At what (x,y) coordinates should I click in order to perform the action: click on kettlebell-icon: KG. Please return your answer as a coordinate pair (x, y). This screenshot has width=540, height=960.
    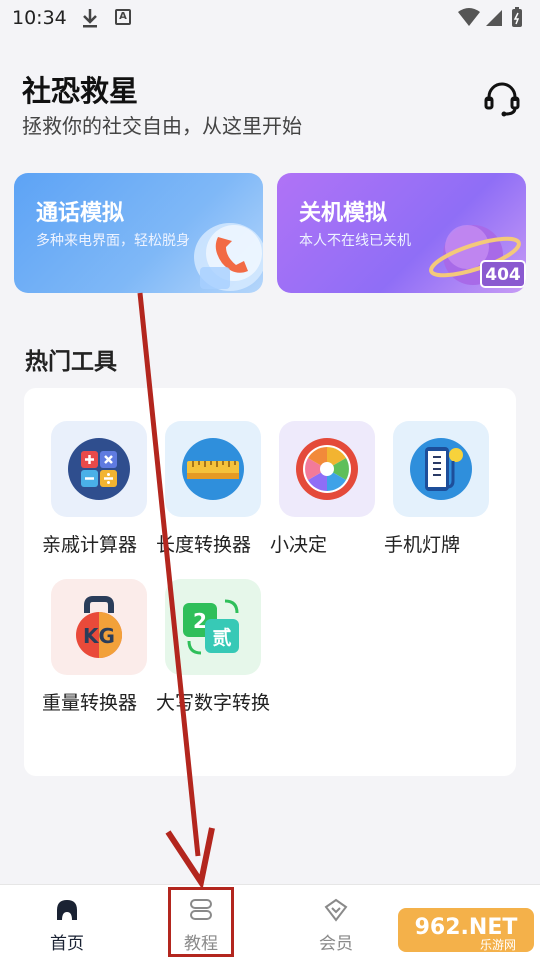
    Looking at the image, I should click on (99, 627).